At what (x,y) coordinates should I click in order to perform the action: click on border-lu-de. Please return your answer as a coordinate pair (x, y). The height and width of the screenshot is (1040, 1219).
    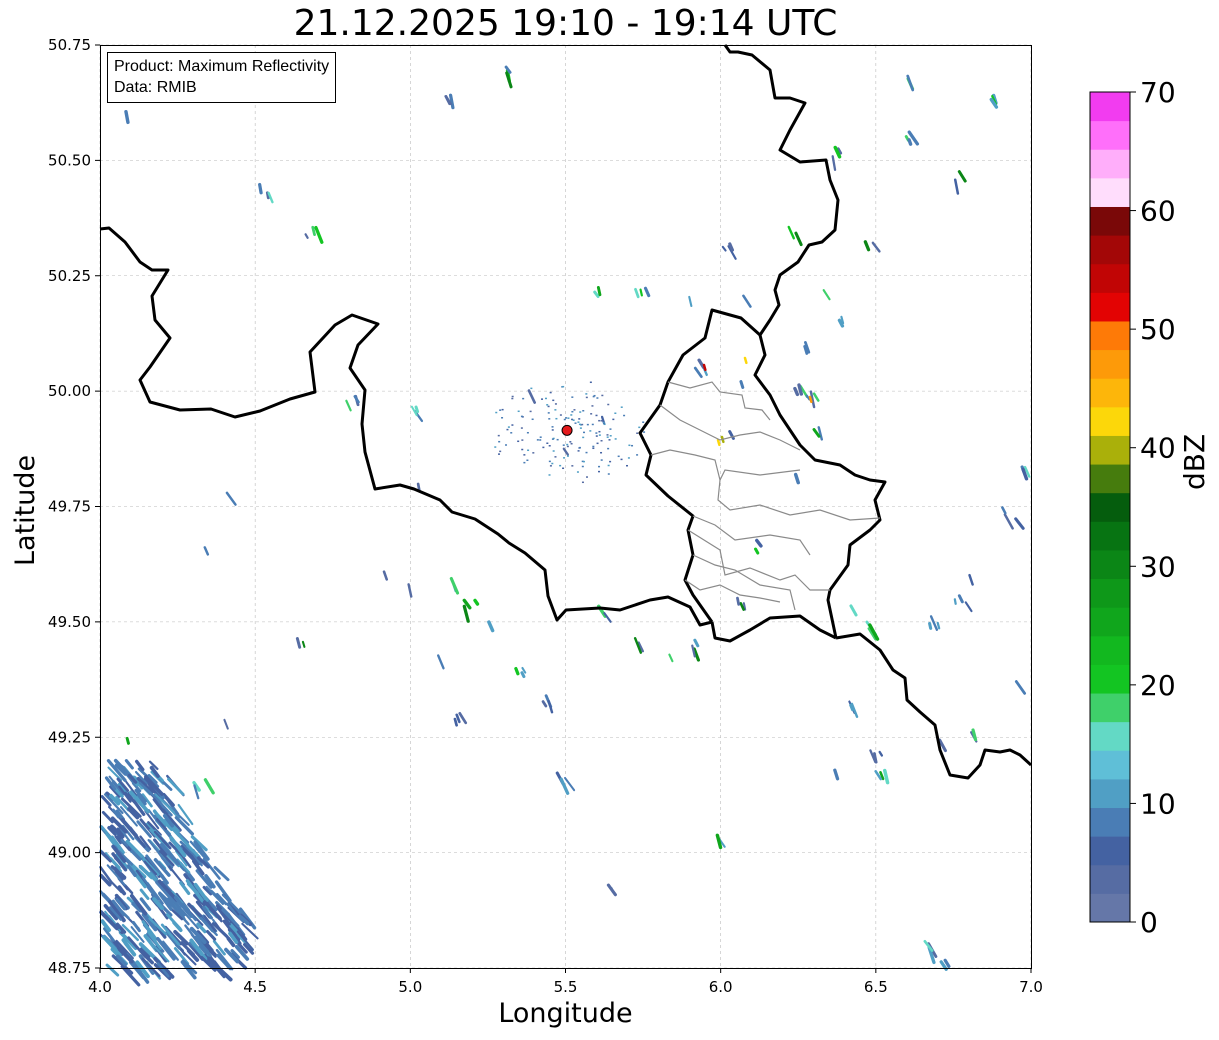
    Looking at the image, I should click on (820, 486).